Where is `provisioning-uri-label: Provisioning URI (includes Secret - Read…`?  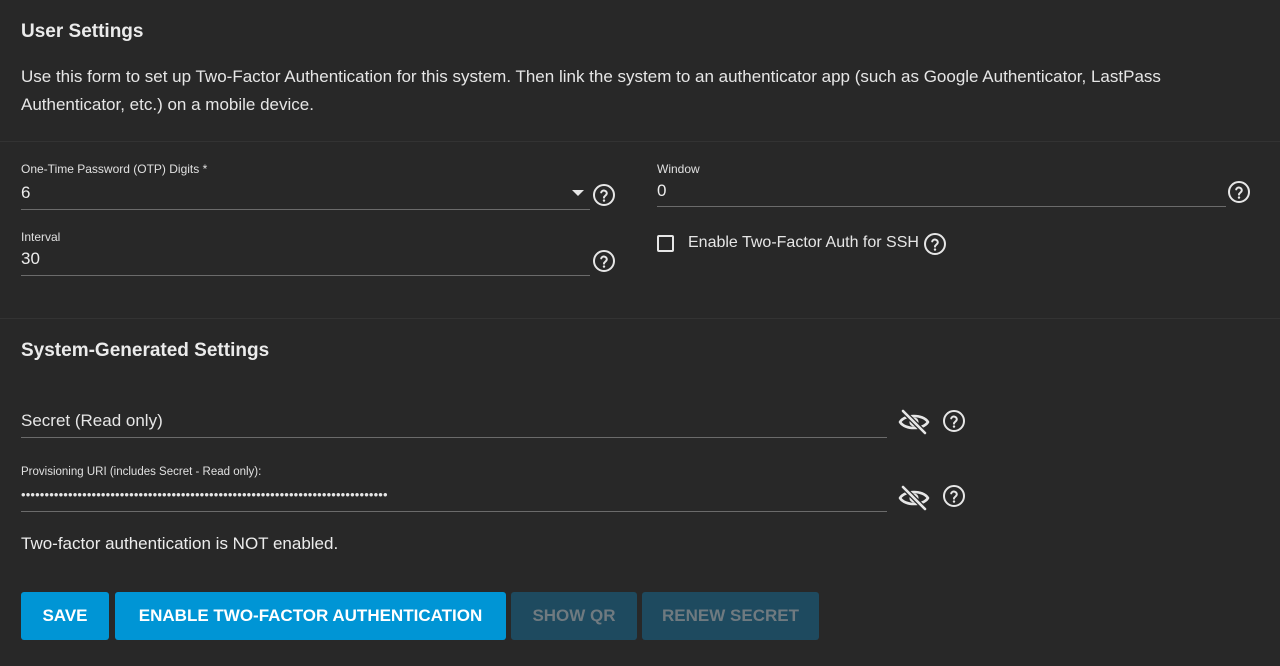
provisioning-uri-label: Provisioning URI (includes Secret - Read… is located at coordinates (141, 472).